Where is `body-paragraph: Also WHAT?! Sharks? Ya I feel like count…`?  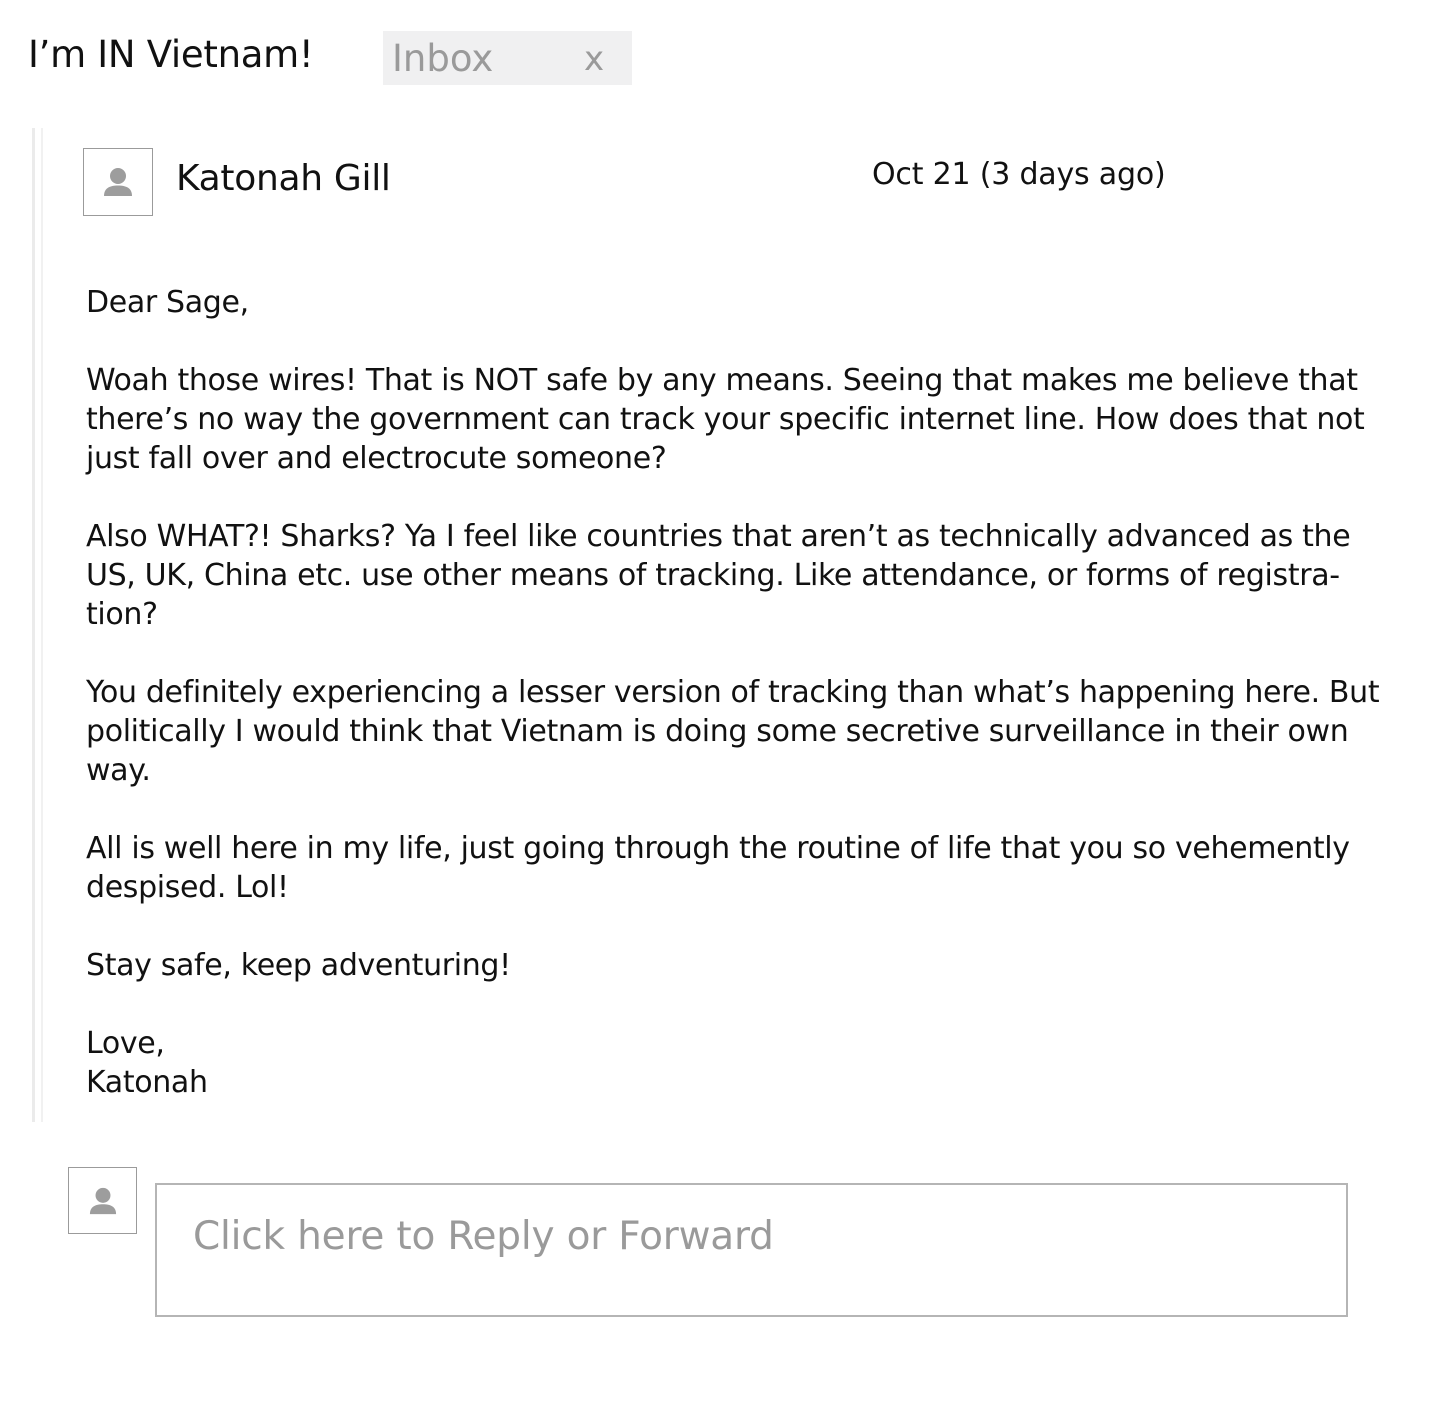
body-paragraph: Also WHAT?! Sharks? Ya I feel like count… is located at coordinates (718, 575).